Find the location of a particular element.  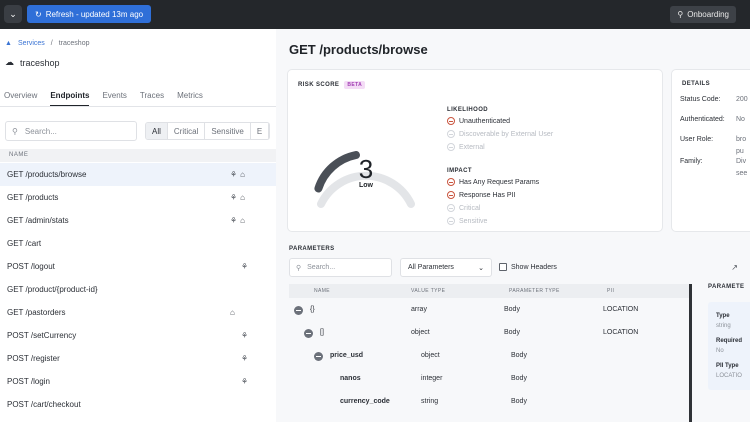

parameter-name: nanos is located at coordinates (350, 378).